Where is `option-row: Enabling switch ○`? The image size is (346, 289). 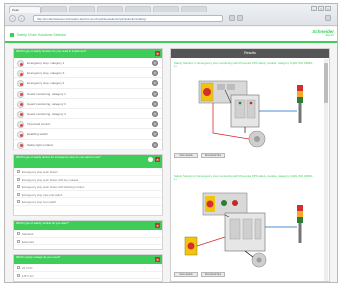 option-row: Enabling switch ○ is located at coordinates (88, 134).